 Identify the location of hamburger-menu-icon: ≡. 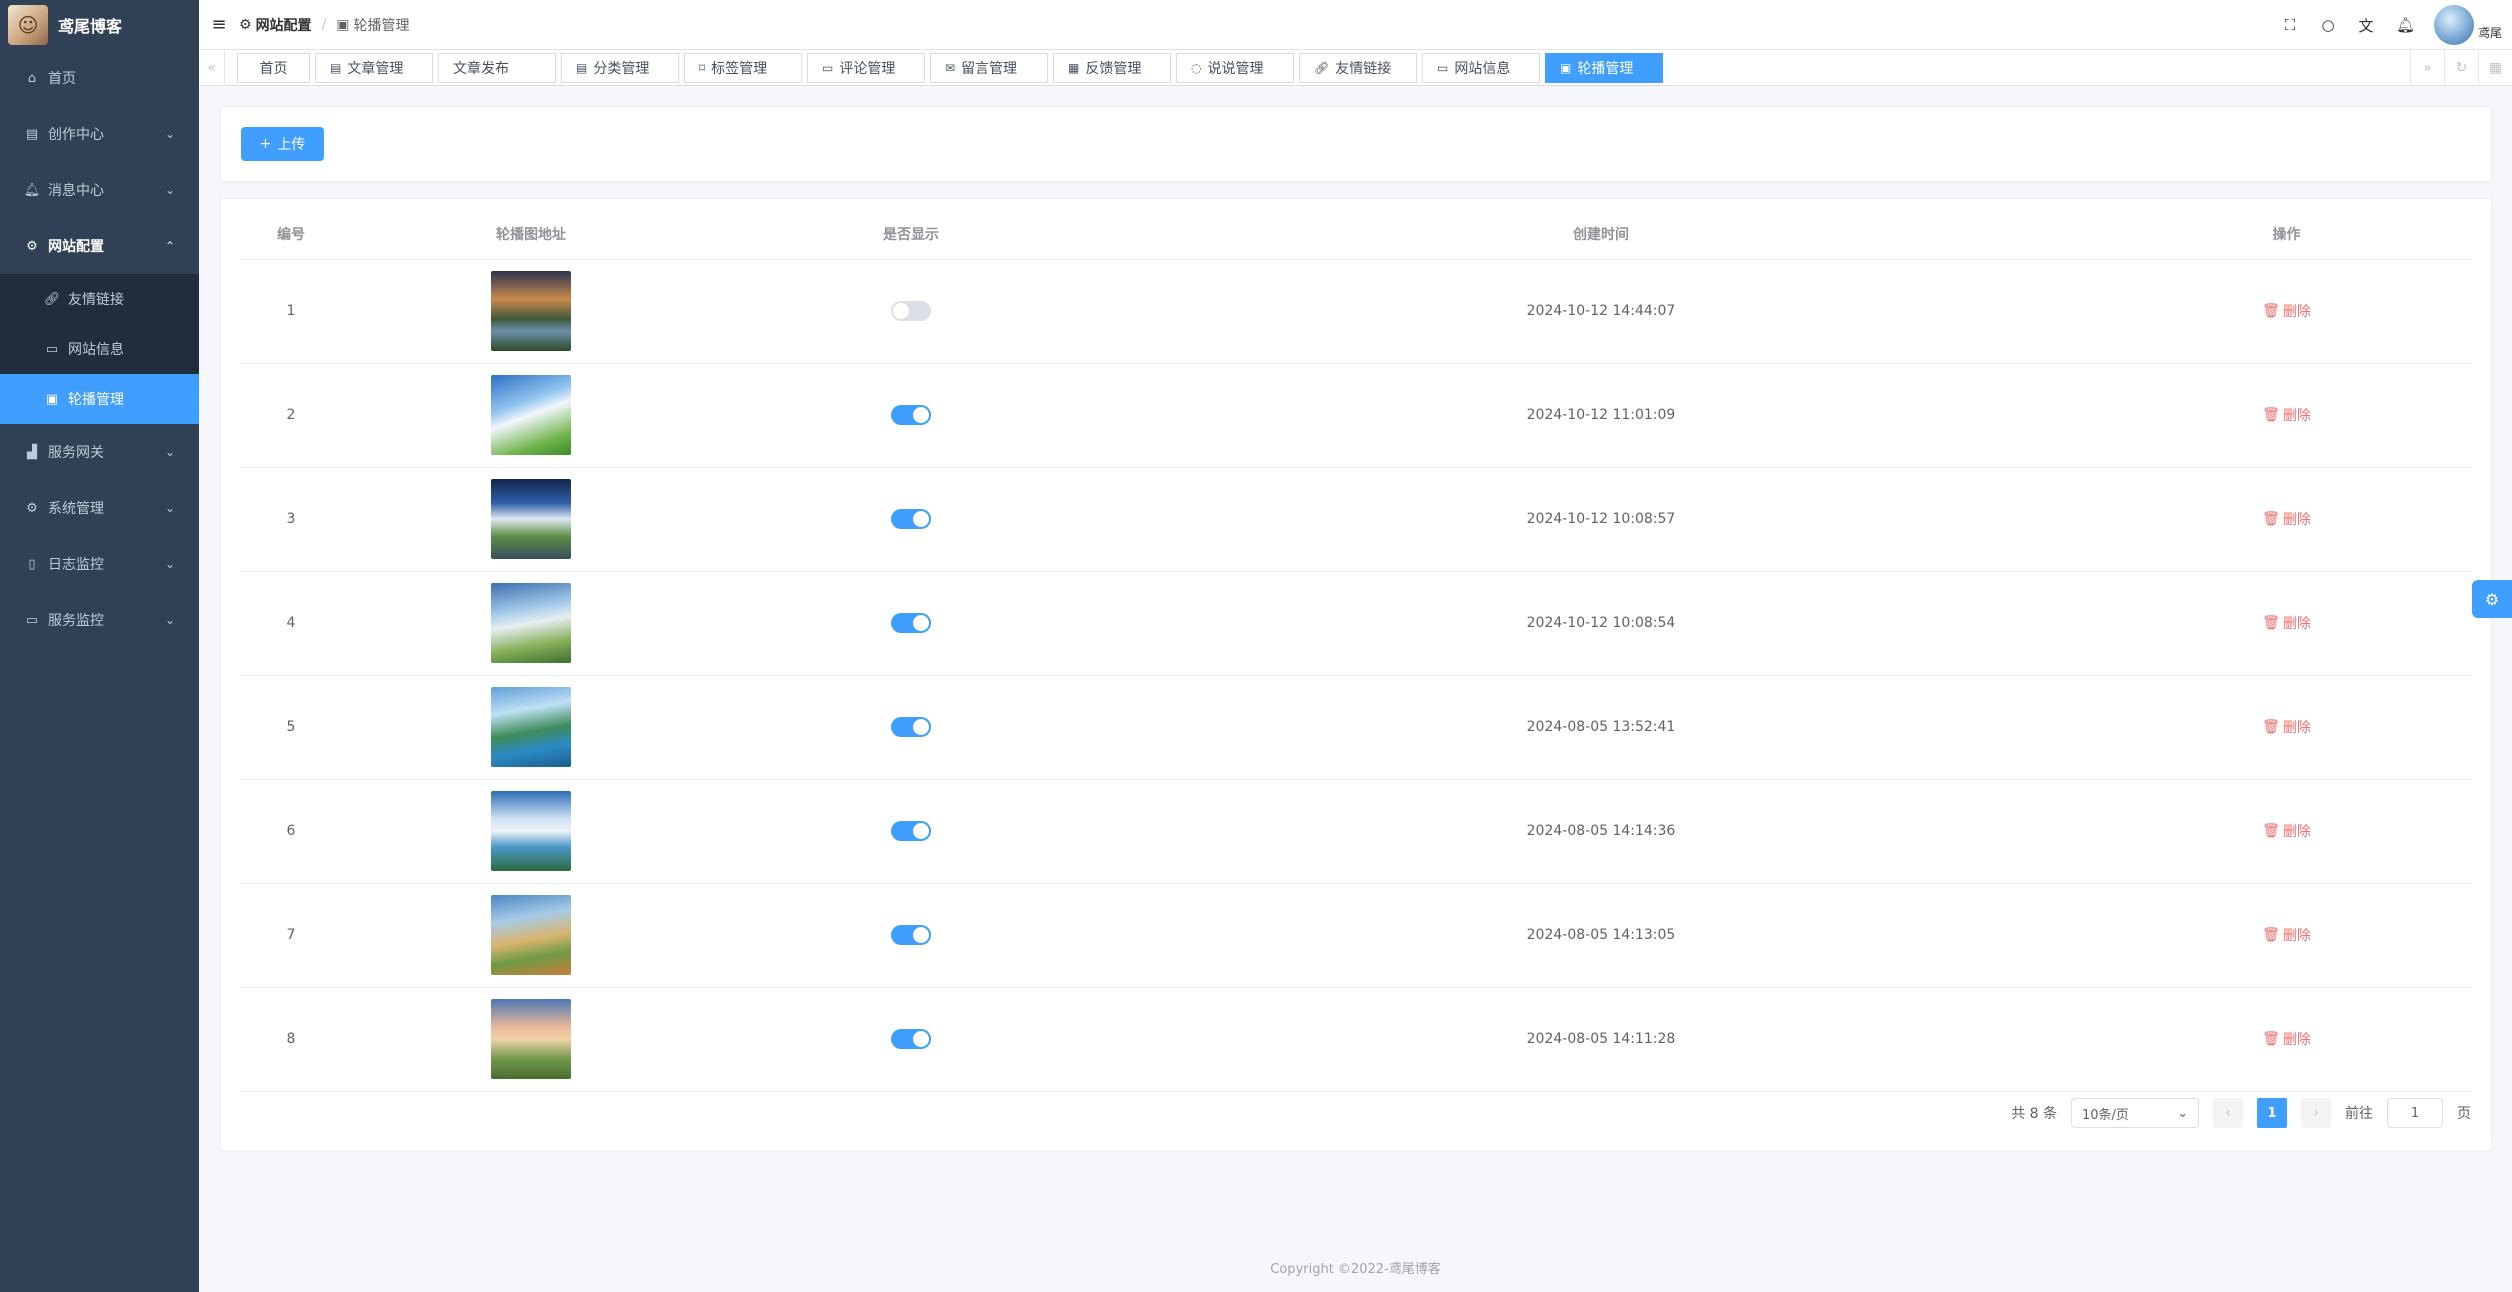
(219, 25).